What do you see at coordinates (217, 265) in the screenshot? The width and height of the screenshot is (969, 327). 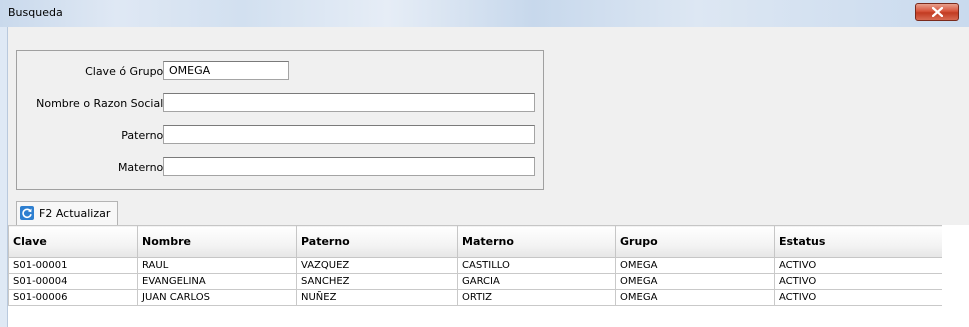 I see `cell-nombre: RAUL` at bounding box center [217, 265].